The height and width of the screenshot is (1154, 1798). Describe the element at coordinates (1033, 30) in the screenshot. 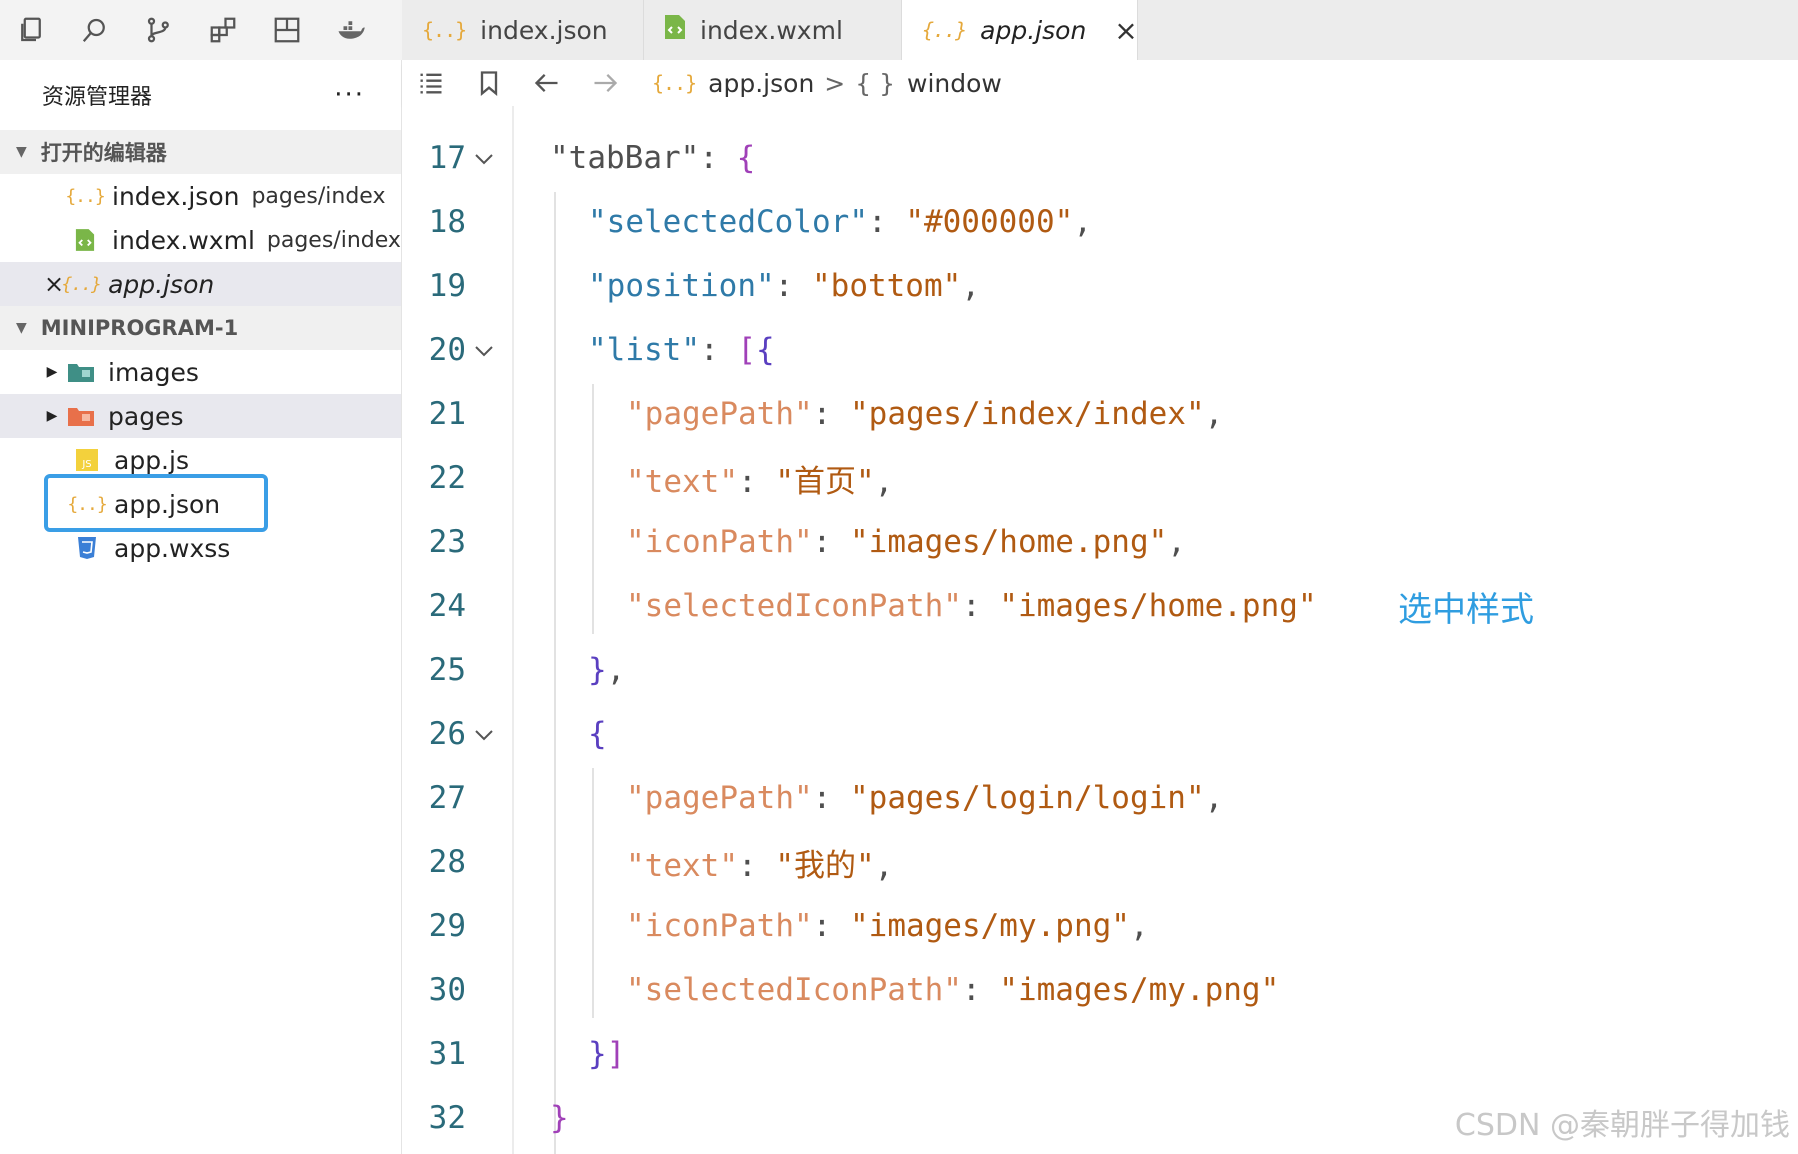

I see `tab-label: app.json` at that location.